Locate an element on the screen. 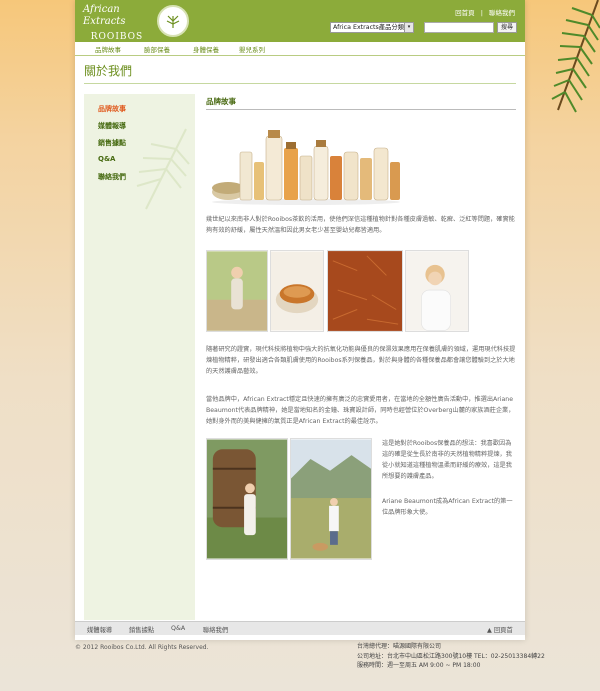 The width and height of the screenshot is (600, 691). company-address: 公司地址：台北市中山區松江路300號10樓 TEL：02-25013384轉22 is located at coordinates (451, 656).